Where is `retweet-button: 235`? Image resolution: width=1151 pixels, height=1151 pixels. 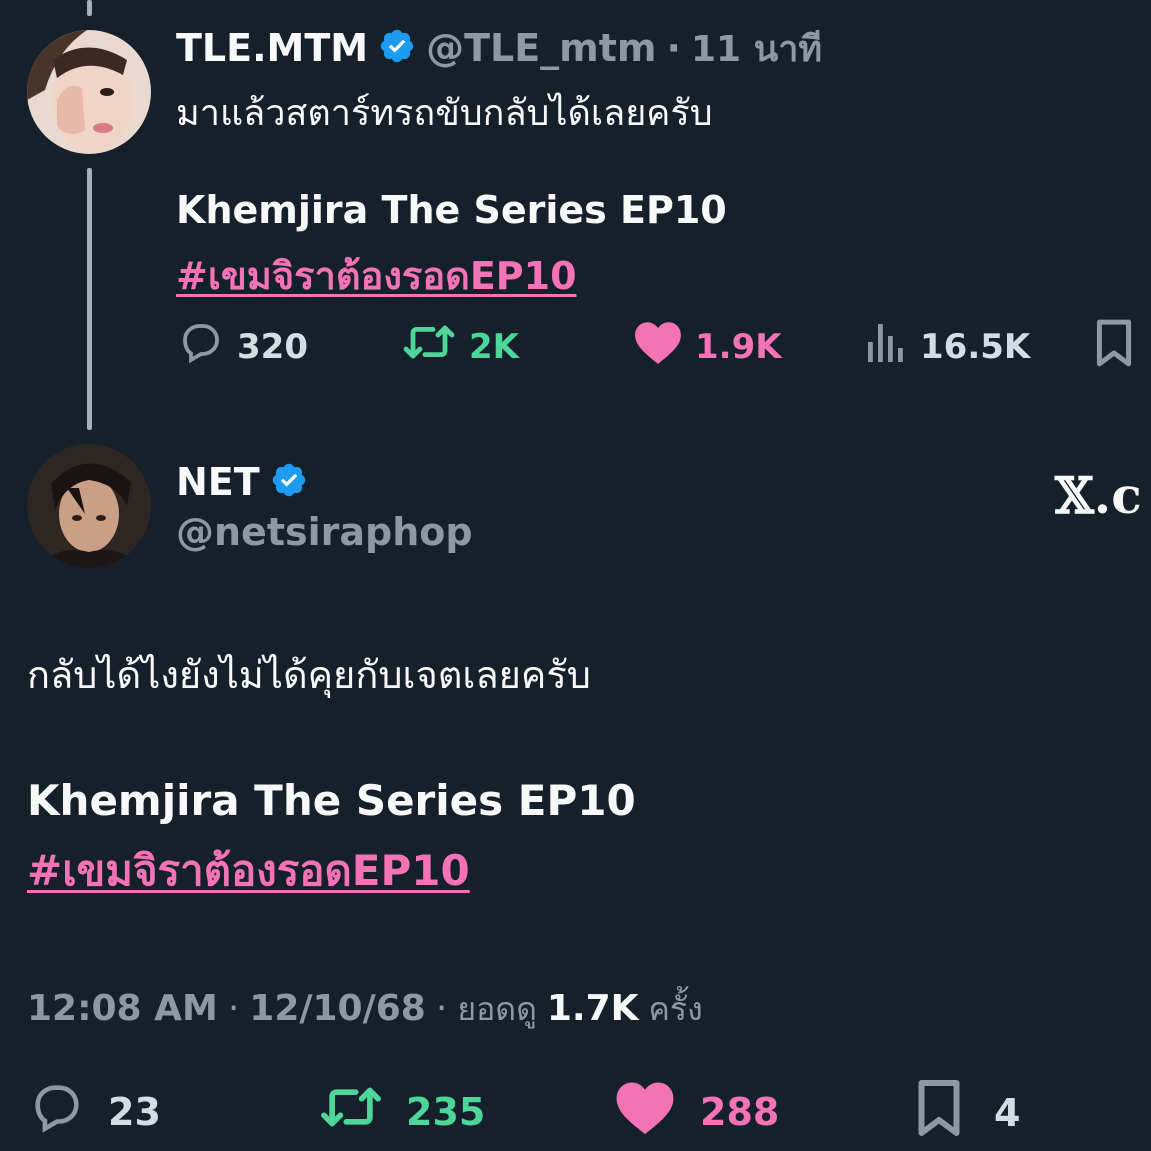 retweet-button: 235 is located at coordinates (401, 1111).